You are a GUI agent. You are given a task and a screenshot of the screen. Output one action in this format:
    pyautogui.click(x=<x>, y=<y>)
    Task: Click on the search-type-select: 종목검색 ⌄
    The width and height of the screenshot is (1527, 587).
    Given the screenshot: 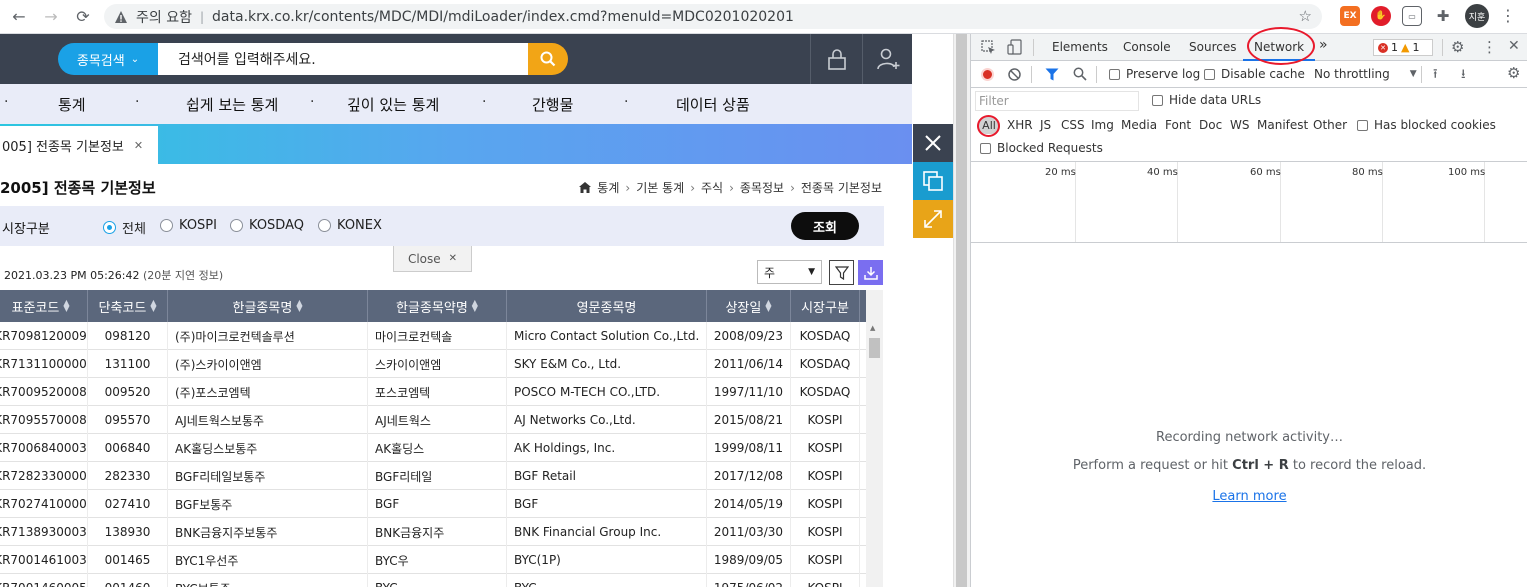 What is the action you would take?
    pyautogui.click(x=108, y=59)
    